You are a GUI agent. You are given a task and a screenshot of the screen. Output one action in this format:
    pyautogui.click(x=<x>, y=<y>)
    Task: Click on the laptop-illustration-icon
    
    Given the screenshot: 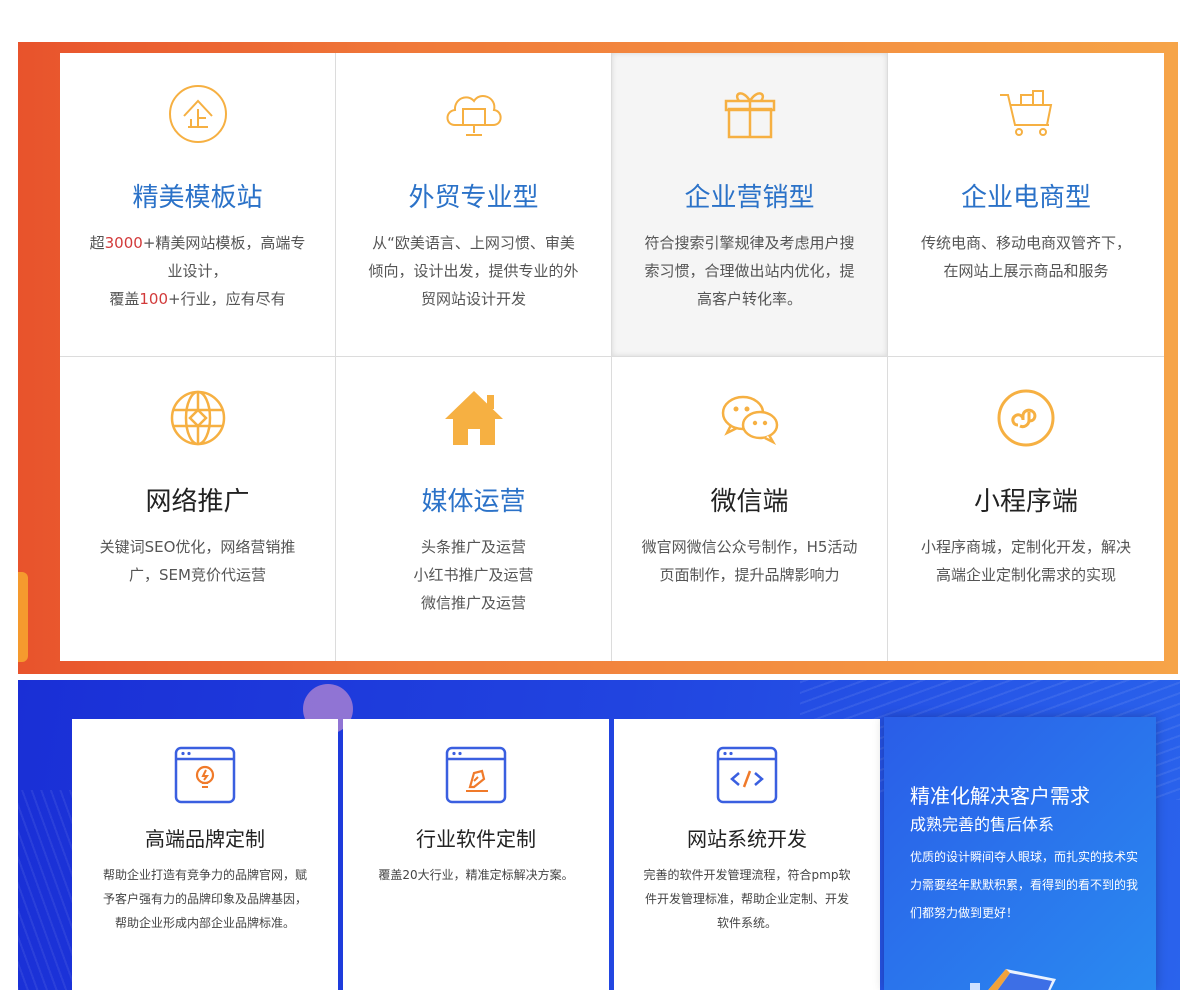 What is the action you would take?
    pyautogui.click(x=1013, y=979)
    